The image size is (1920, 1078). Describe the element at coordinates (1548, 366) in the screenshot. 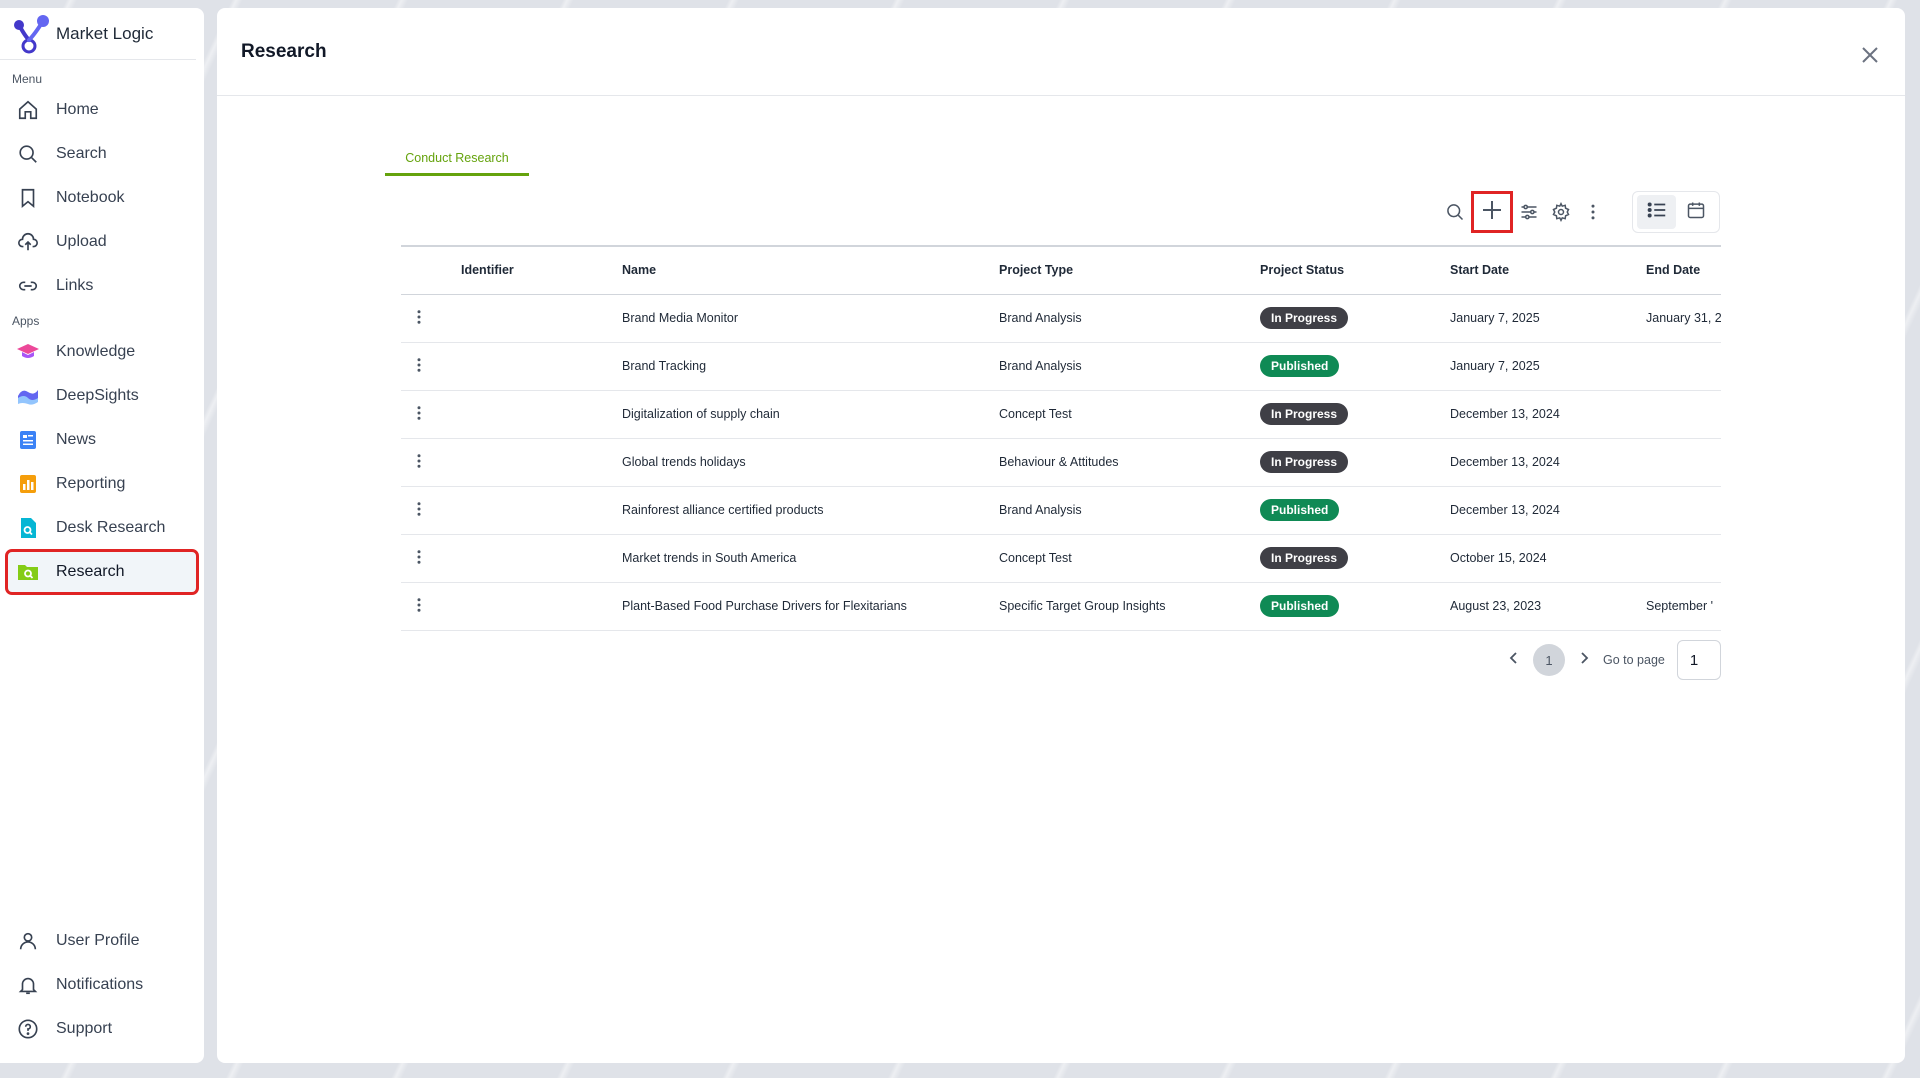

I see `start-date-cell: January 7, 2025` at that location.